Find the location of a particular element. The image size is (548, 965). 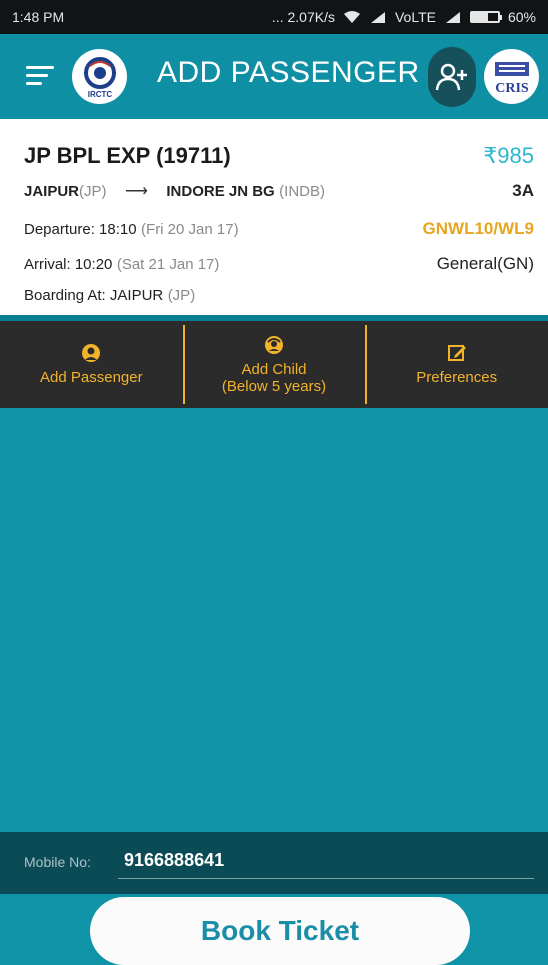

mobile-number-field: 9166888641 is located at coordinates (174, 860).